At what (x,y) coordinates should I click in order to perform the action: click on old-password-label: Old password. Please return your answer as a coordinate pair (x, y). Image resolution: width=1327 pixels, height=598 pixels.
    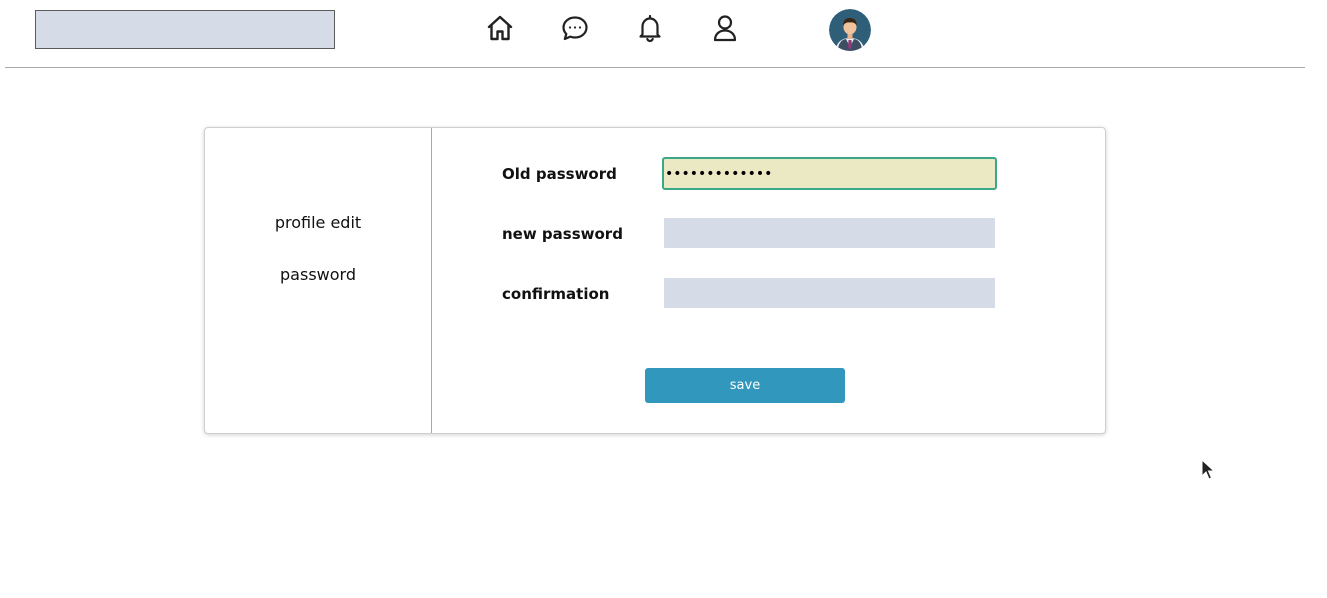
    Looking at the image, I should click on (559, 174).